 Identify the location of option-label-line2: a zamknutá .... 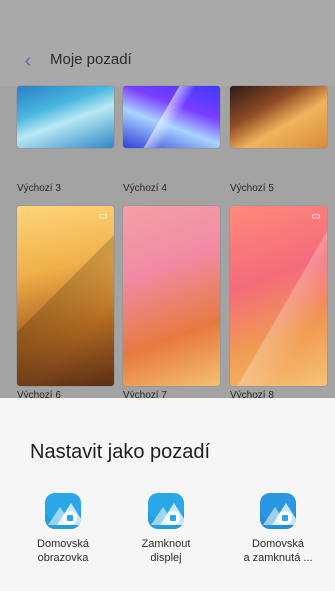
(278, 558).